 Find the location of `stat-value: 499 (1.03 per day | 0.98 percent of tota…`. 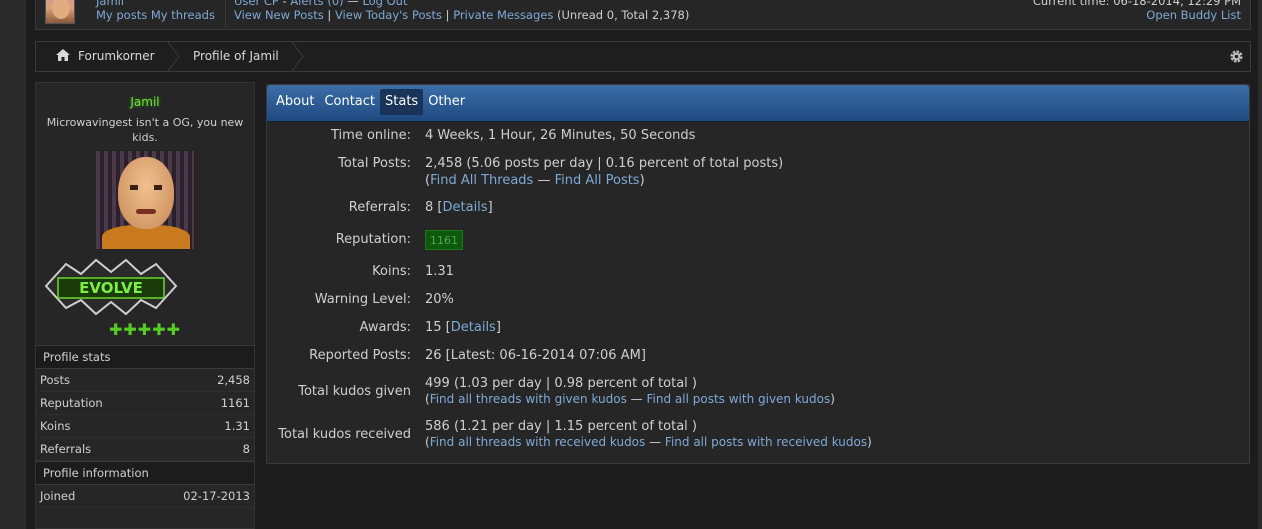

stat-value: 499 (1.03 per day | 0.98 percent of tota… is located at coordinates (561, 383).